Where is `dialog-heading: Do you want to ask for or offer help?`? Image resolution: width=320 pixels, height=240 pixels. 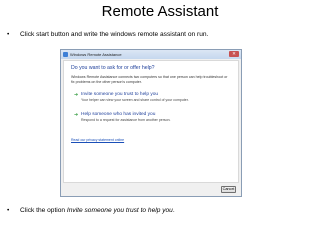 dialog-heading: Do you want to ask for or offer help? is located at coordinates (113, 68).